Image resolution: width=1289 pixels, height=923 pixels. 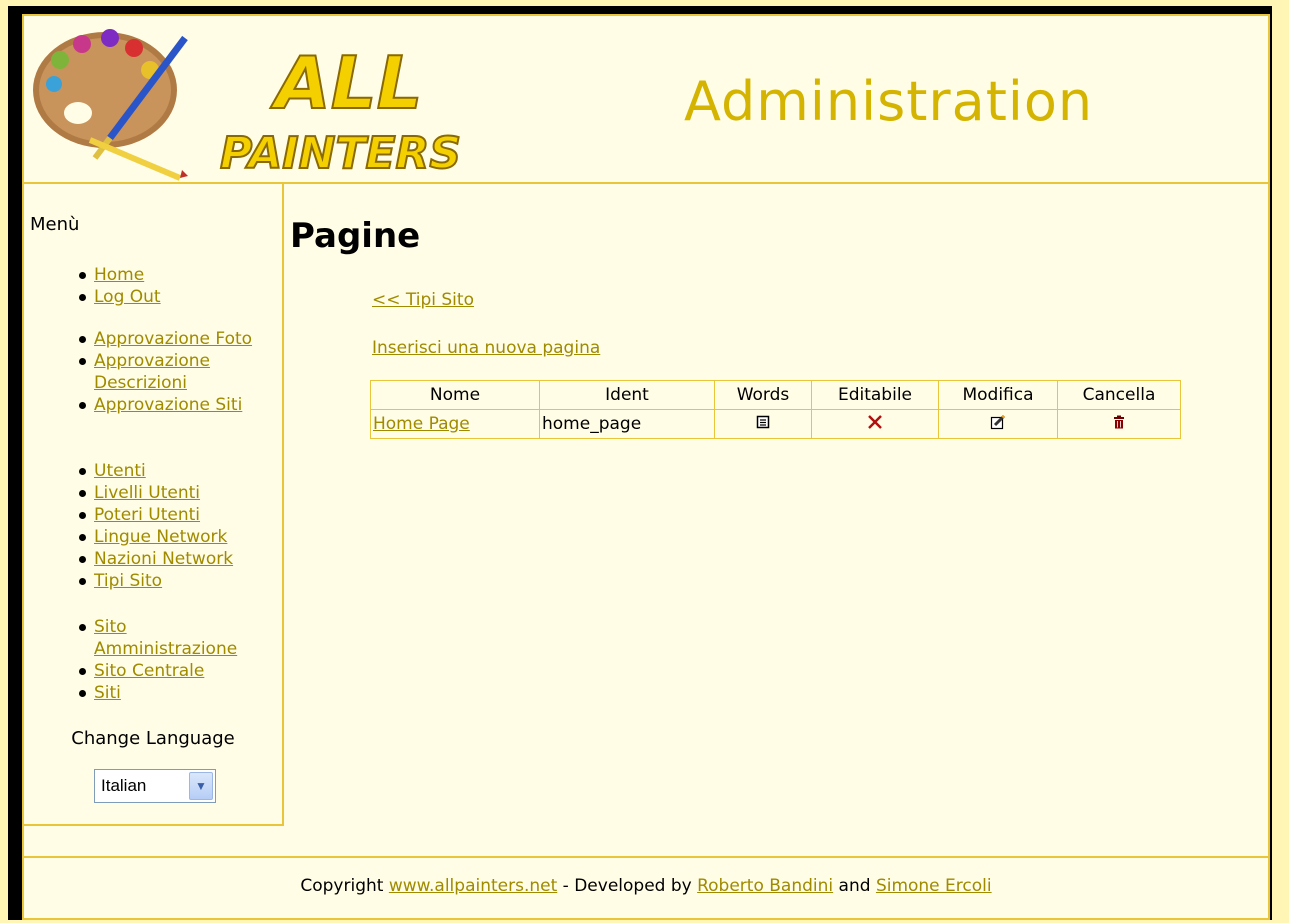 I want to click on livelli-utenti-link: Livelli Utenti, so click(x=147, y=493).